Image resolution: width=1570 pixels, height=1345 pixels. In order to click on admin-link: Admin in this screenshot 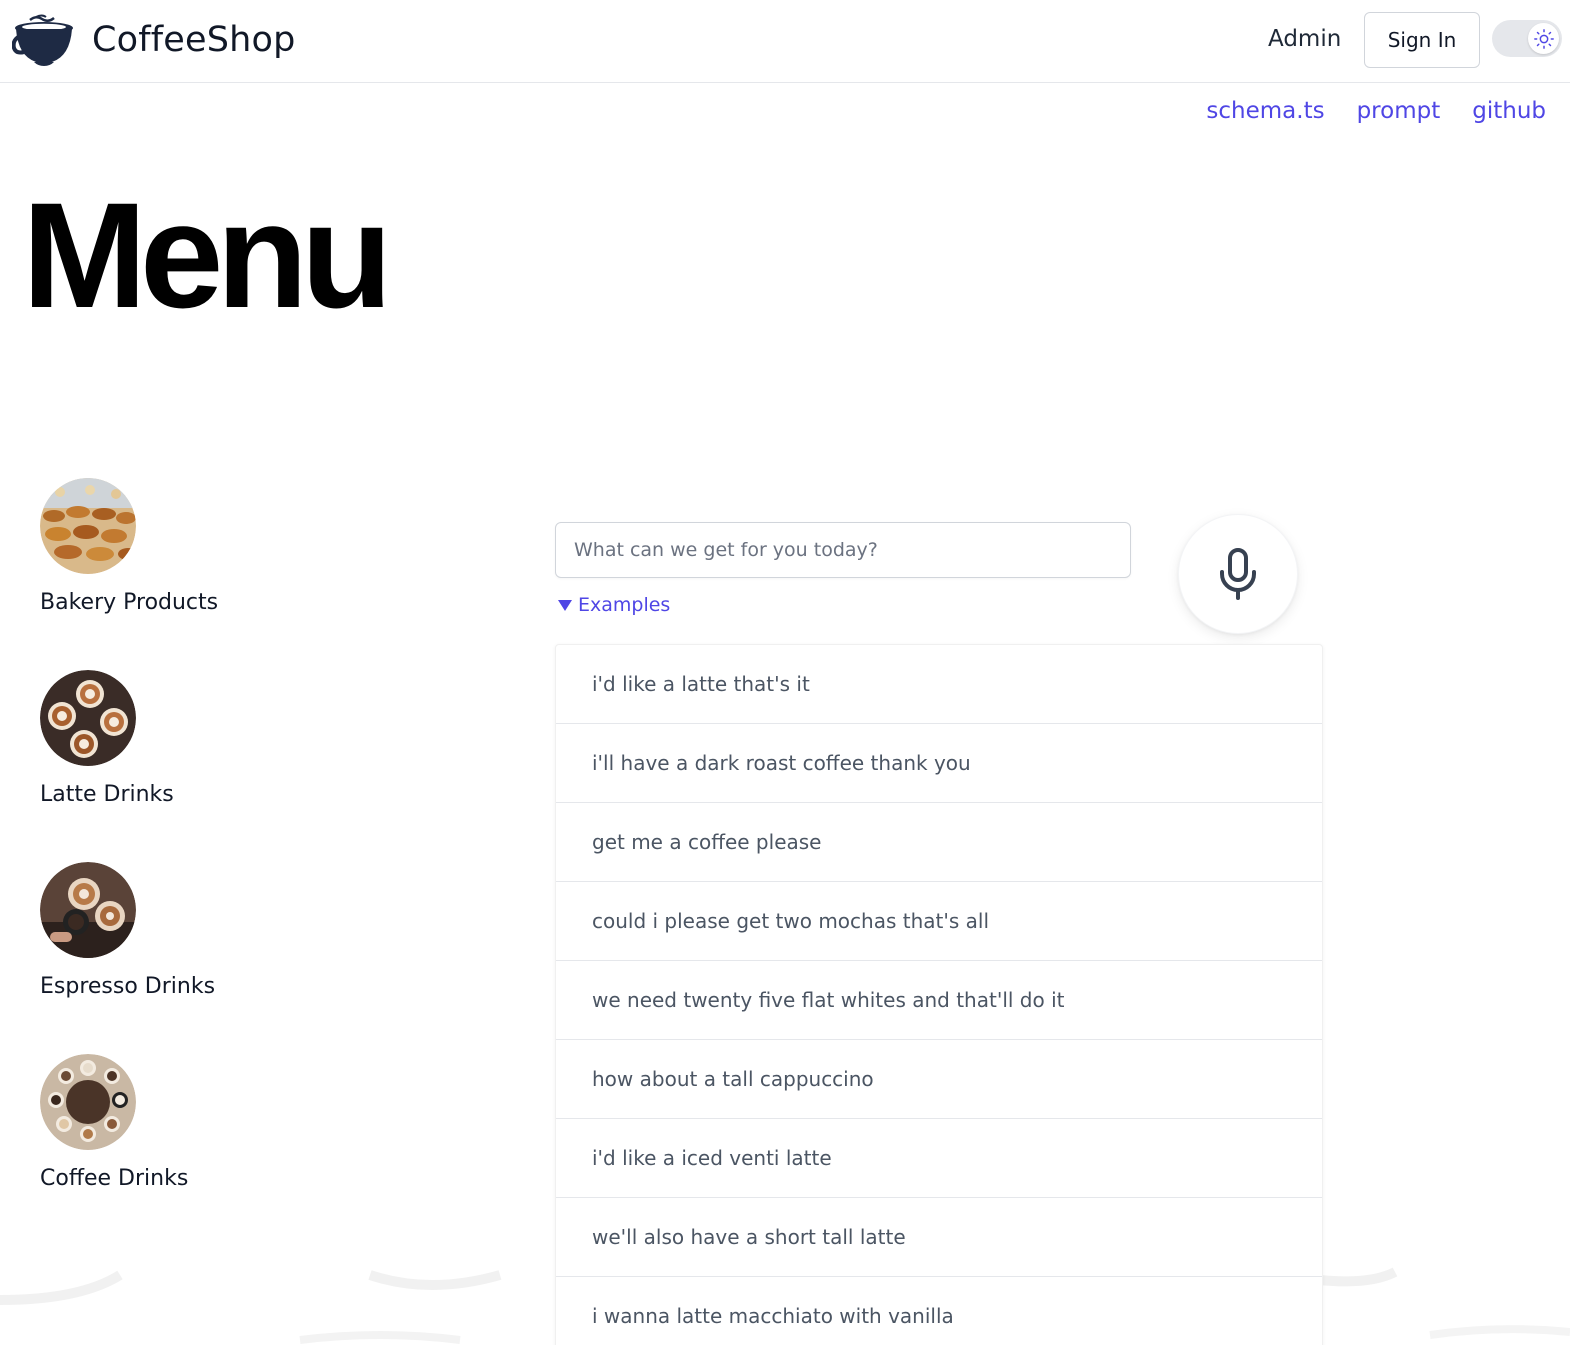, I will do `click(1304, 39)`.